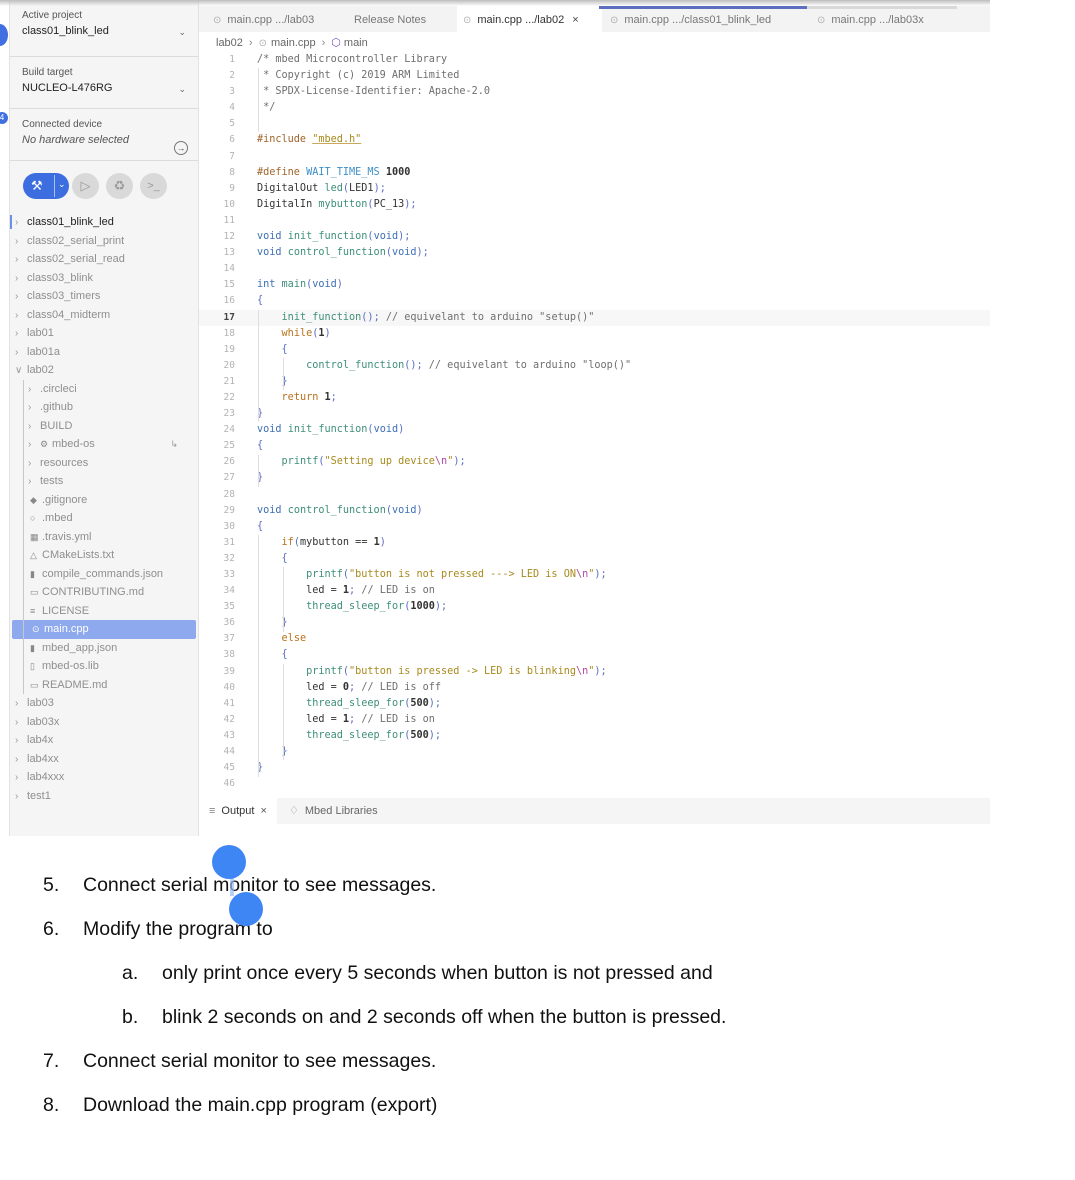 The height and width of the screenshot is (1180, 1075). I want to click on tree-folder: › lab4xx, so click(104, 759).